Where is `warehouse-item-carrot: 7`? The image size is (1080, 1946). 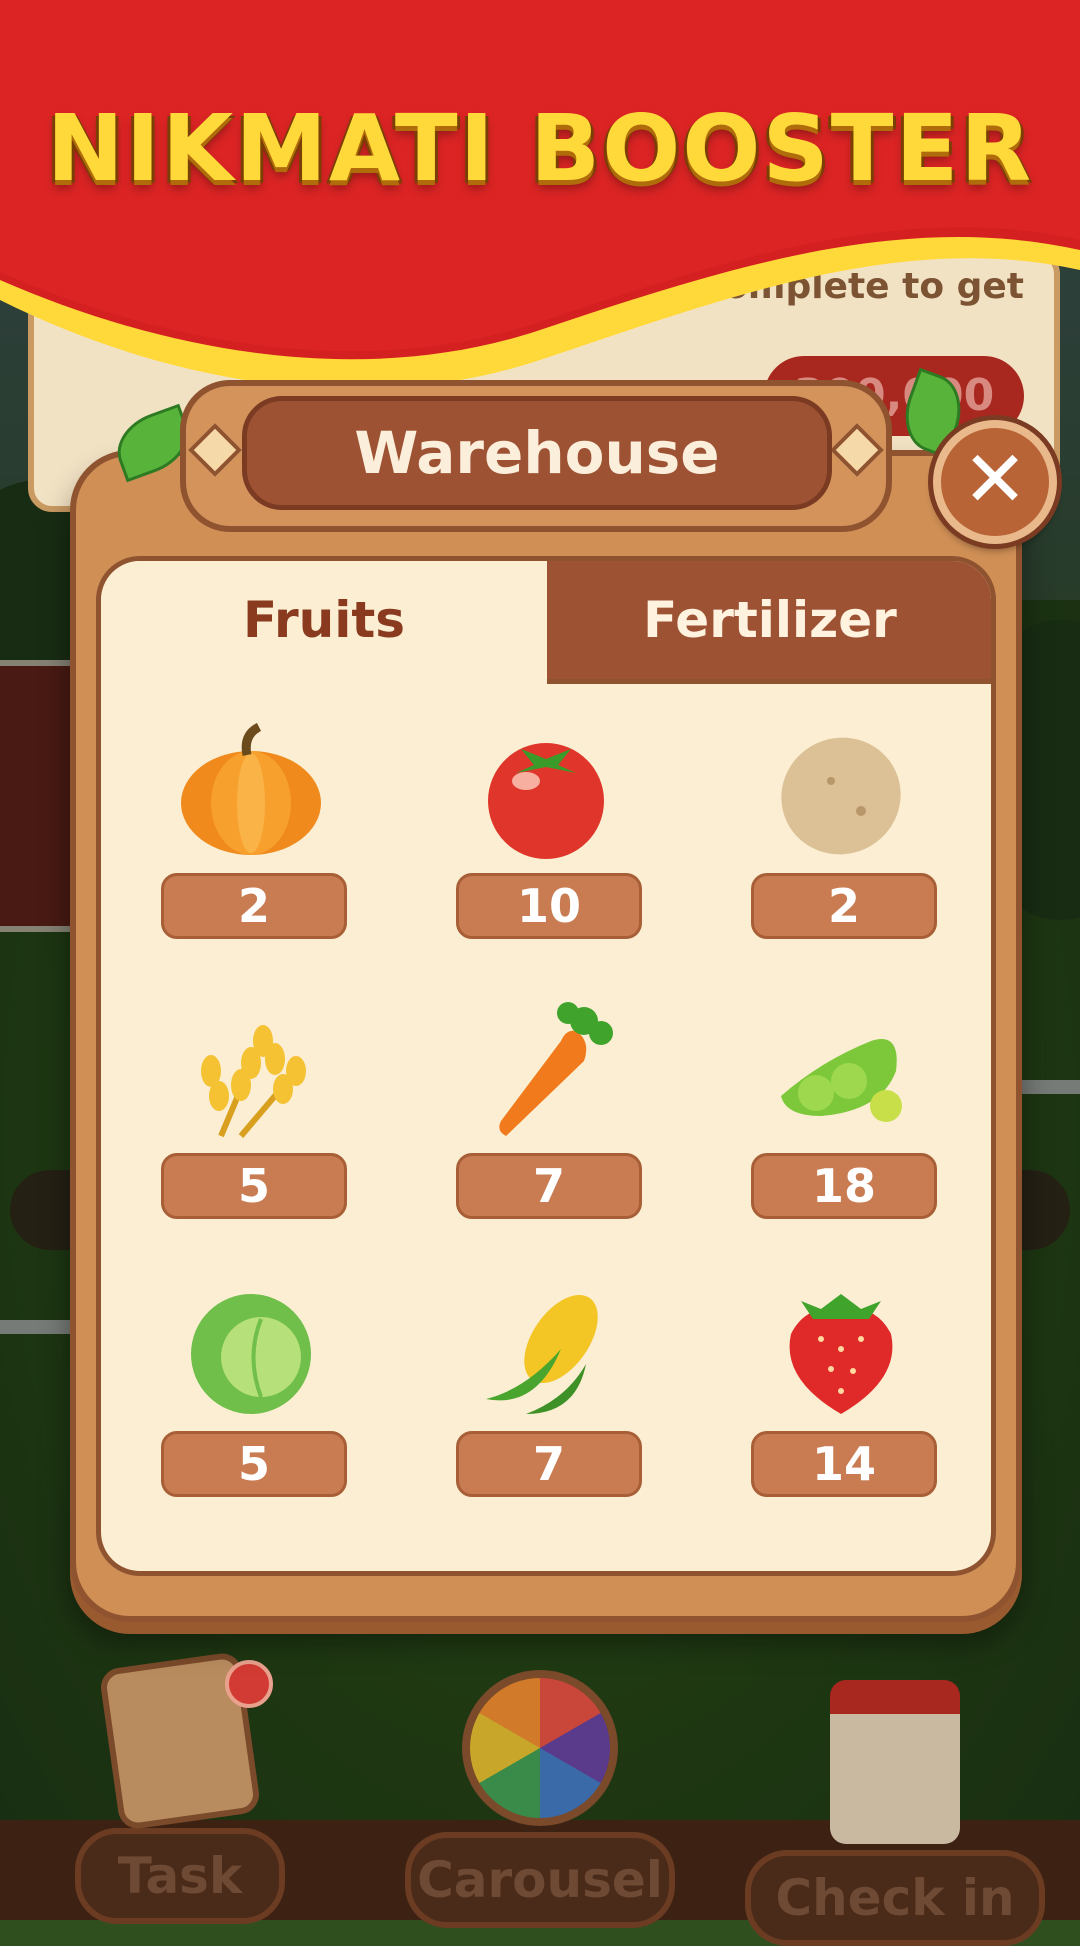
warehouse-item-carrot: 7 is located at coordinates (549, 1110).